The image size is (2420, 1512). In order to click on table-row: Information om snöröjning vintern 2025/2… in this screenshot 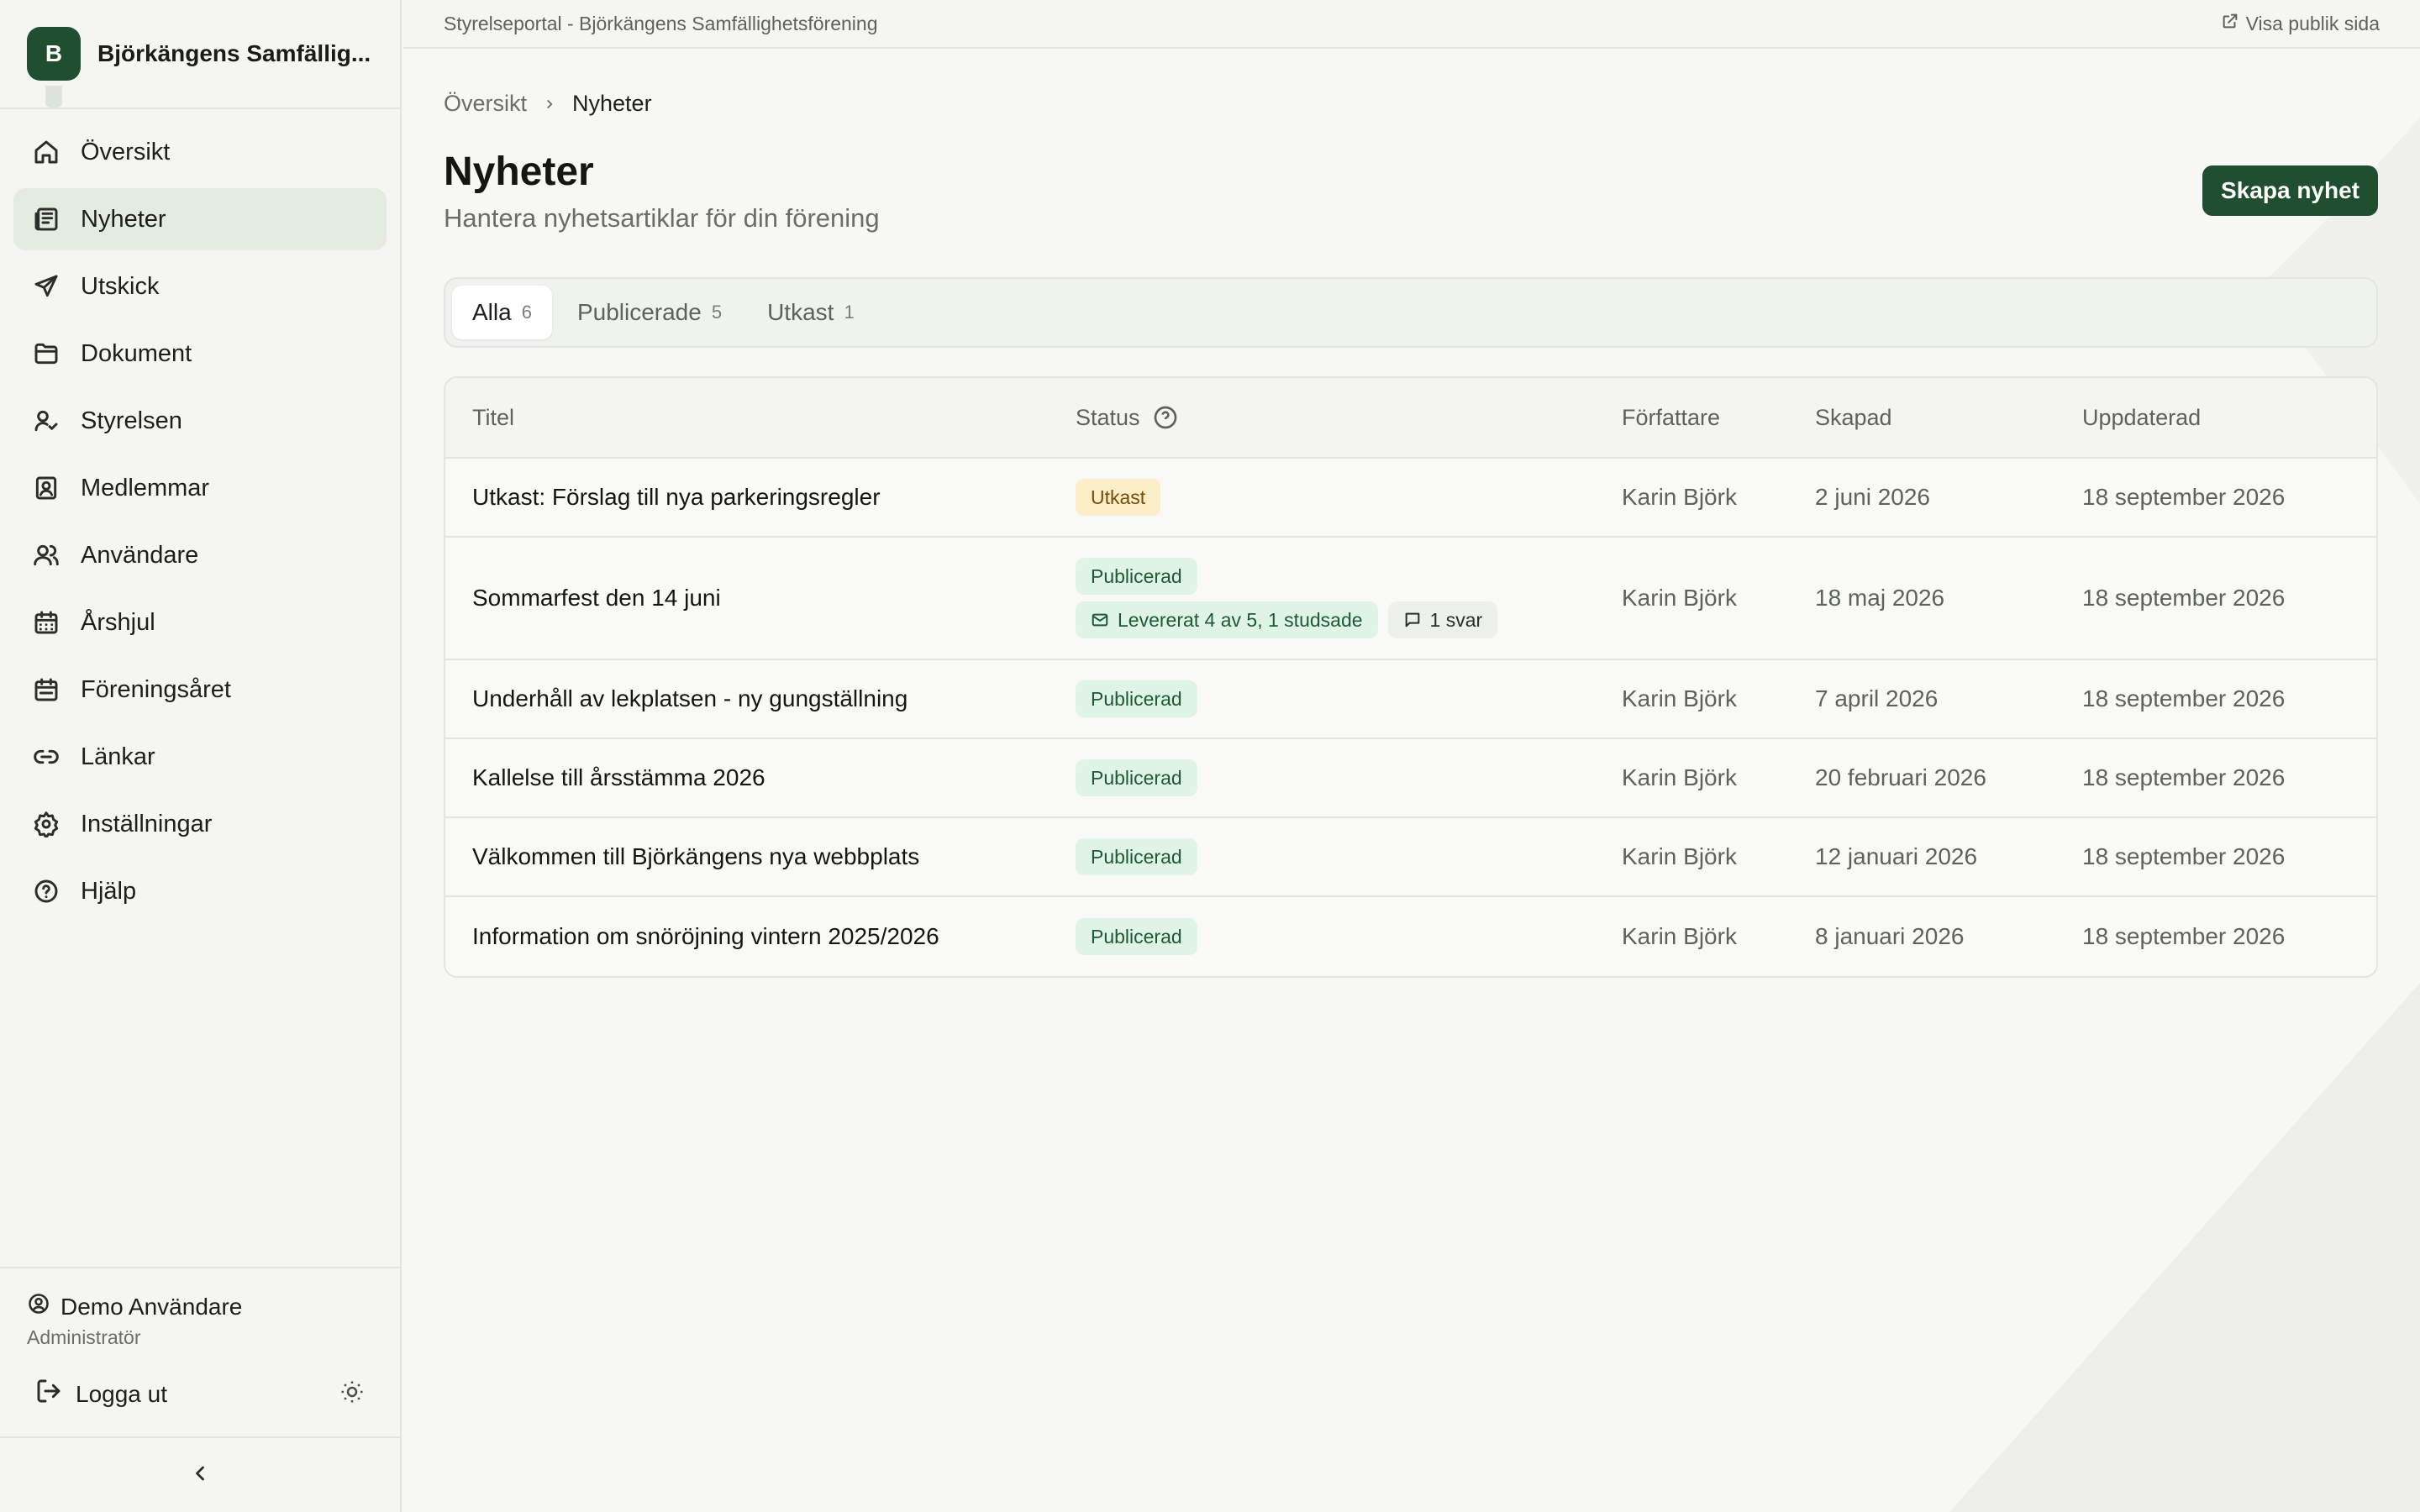, I will do `click(1410, 936)`.